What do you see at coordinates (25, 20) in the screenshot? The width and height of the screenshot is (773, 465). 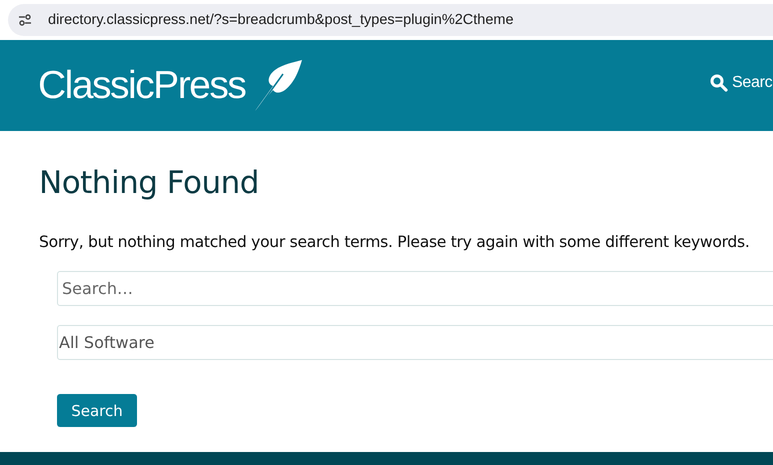 I see `site-settings-icon` at bounding box center [25, 20].